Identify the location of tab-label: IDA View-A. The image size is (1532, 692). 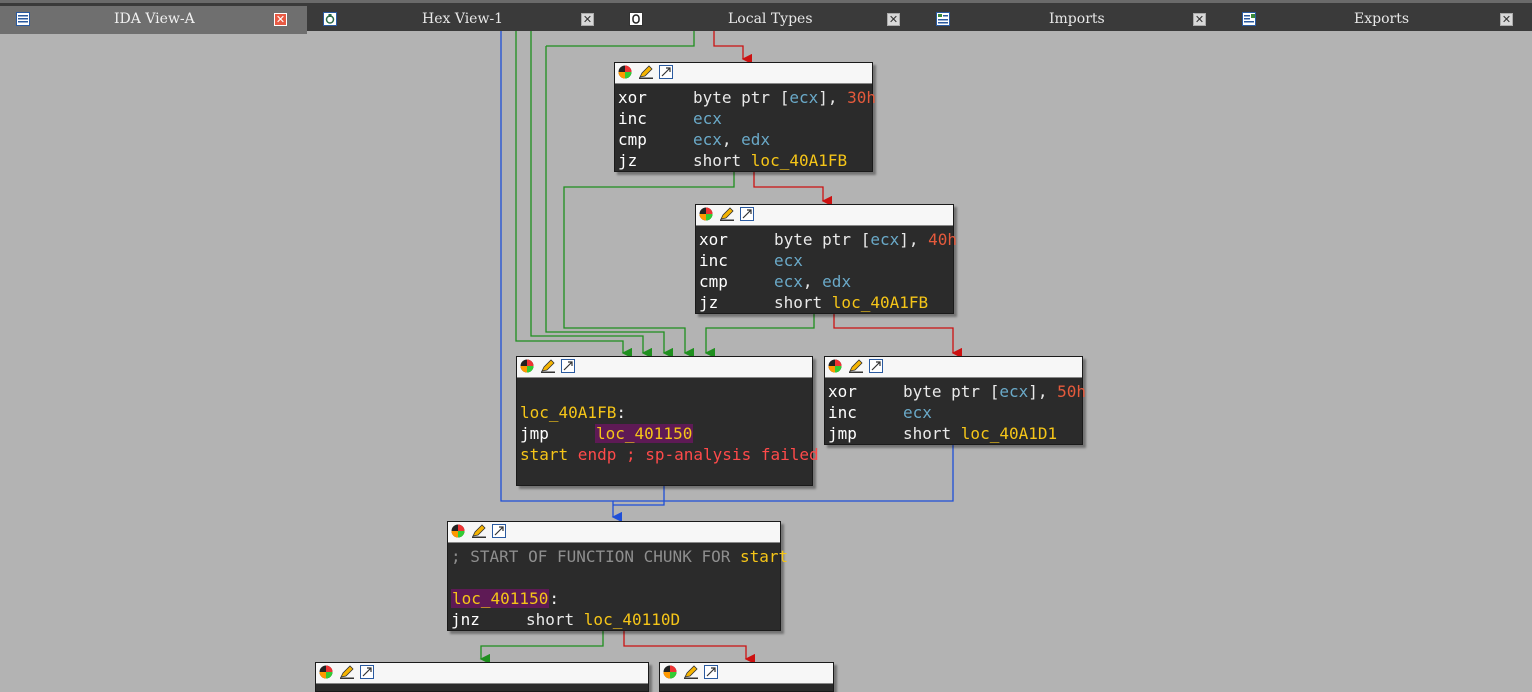
(154, 19).